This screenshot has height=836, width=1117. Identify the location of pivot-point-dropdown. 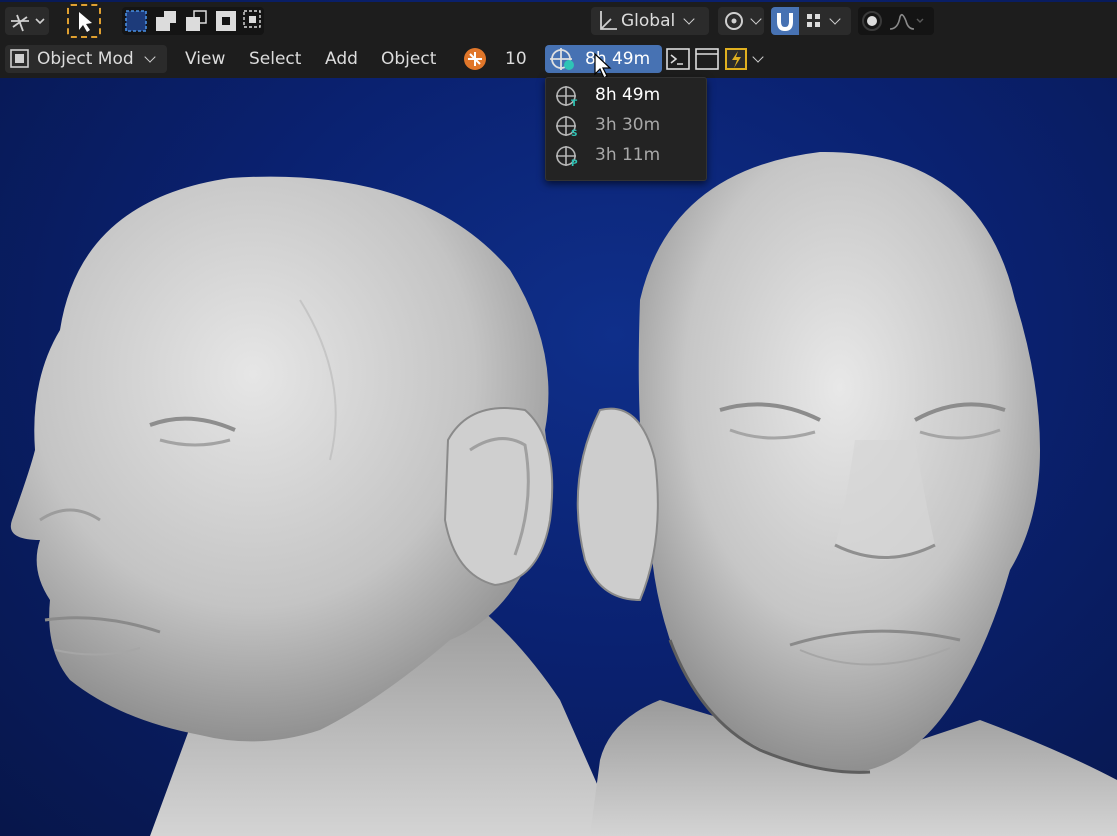
(741, 21).